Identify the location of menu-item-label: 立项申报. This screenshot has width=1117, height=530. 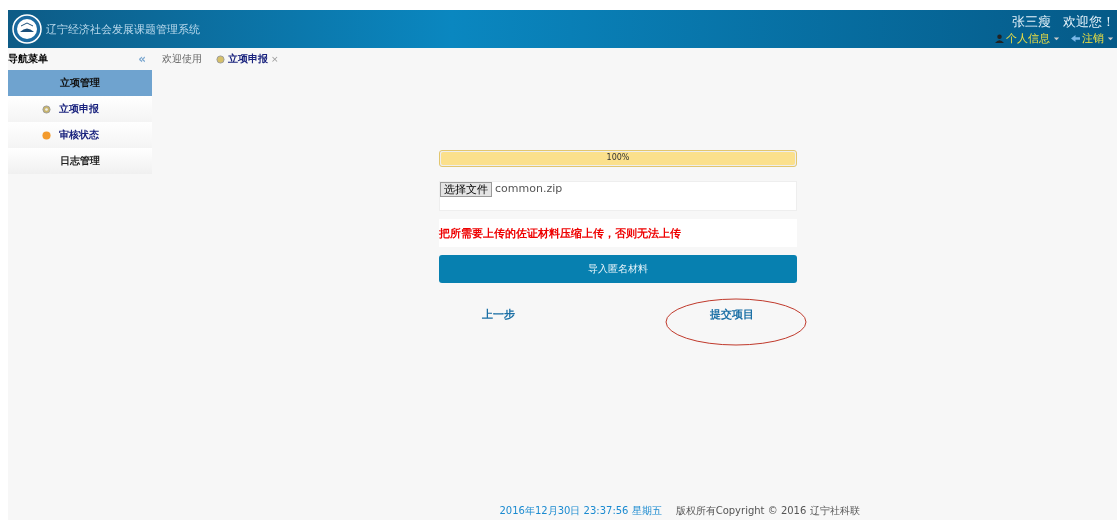
(79, 109).